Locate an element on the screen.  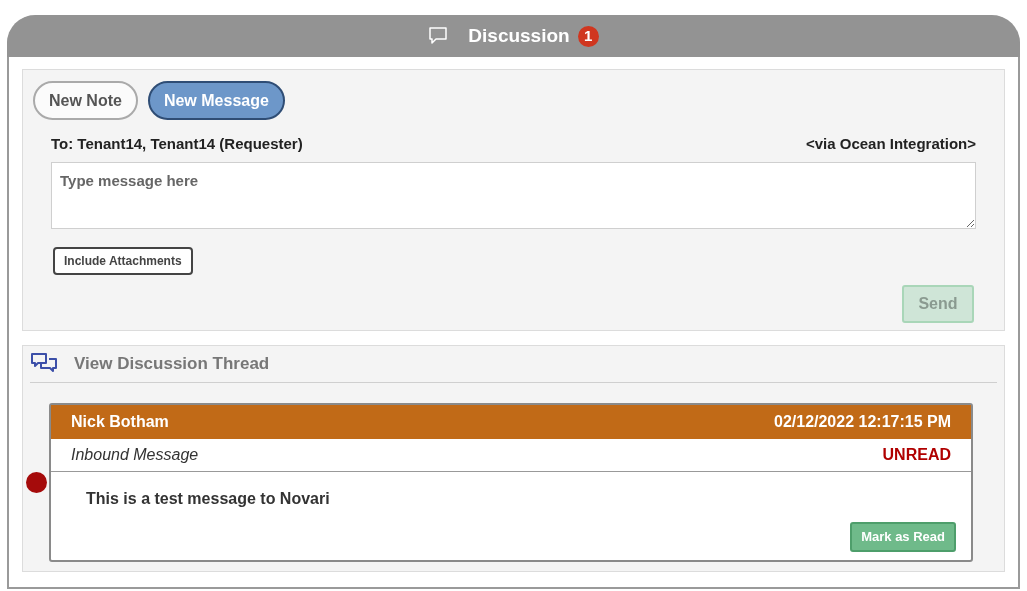
thread-title: View Discussion Thread is located at coordinates (172, 364).